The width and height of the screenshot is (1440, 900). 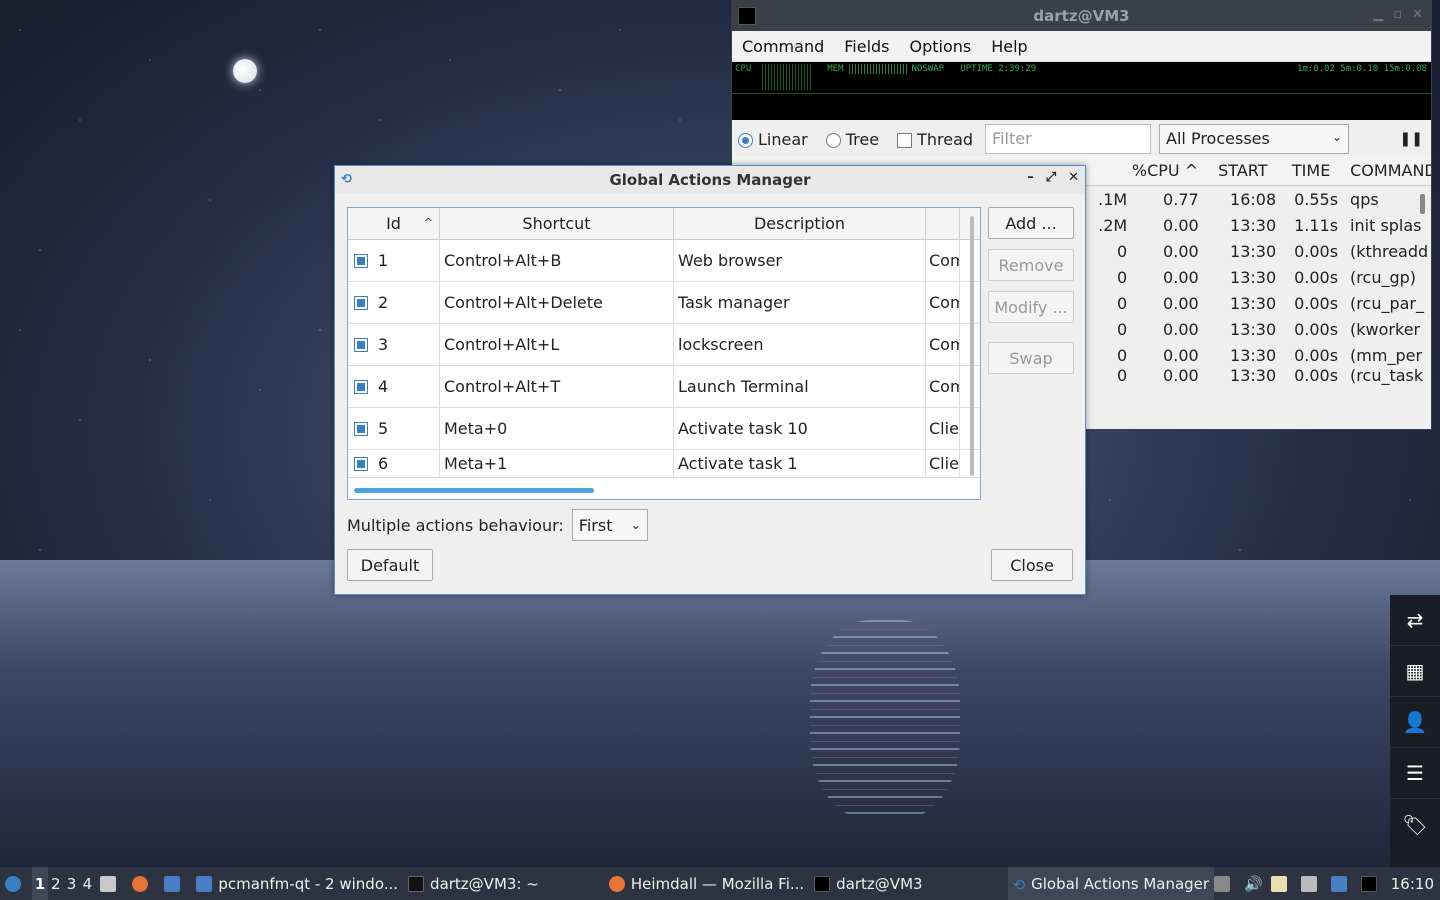 What do you see at coordinates (1415, 620) in the screenshot?
I see `switch-icon: ⇄` at bounding box center [1415, 620].